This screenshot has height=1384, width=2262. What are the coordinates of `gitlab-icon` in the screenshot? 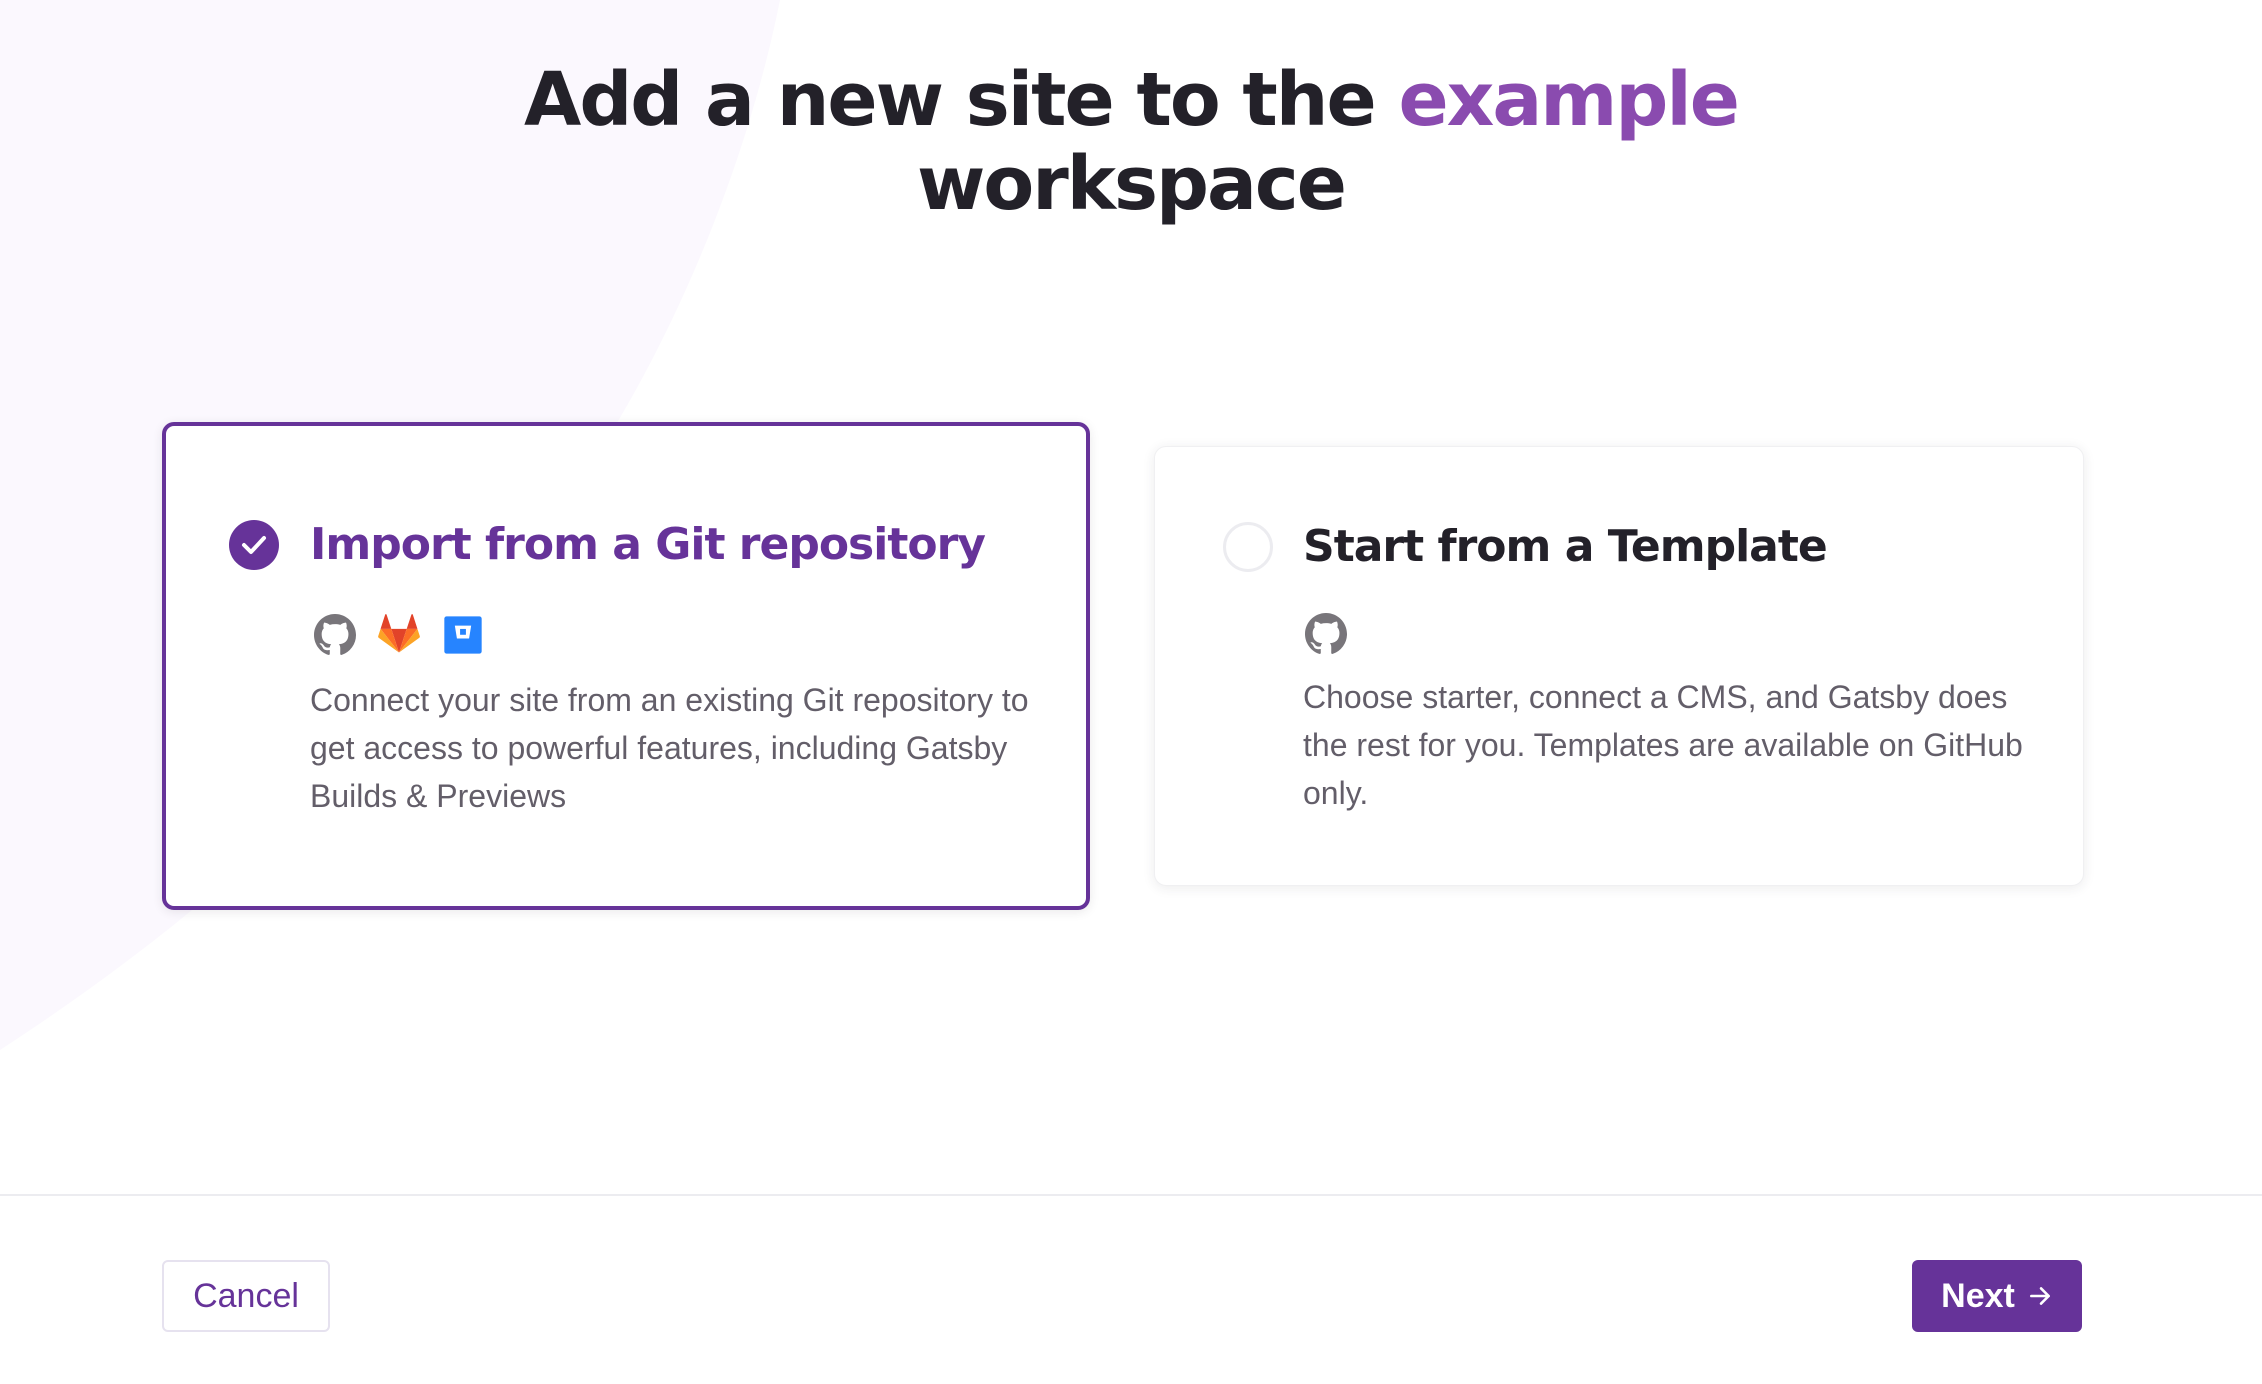 It's located at (399, 635).